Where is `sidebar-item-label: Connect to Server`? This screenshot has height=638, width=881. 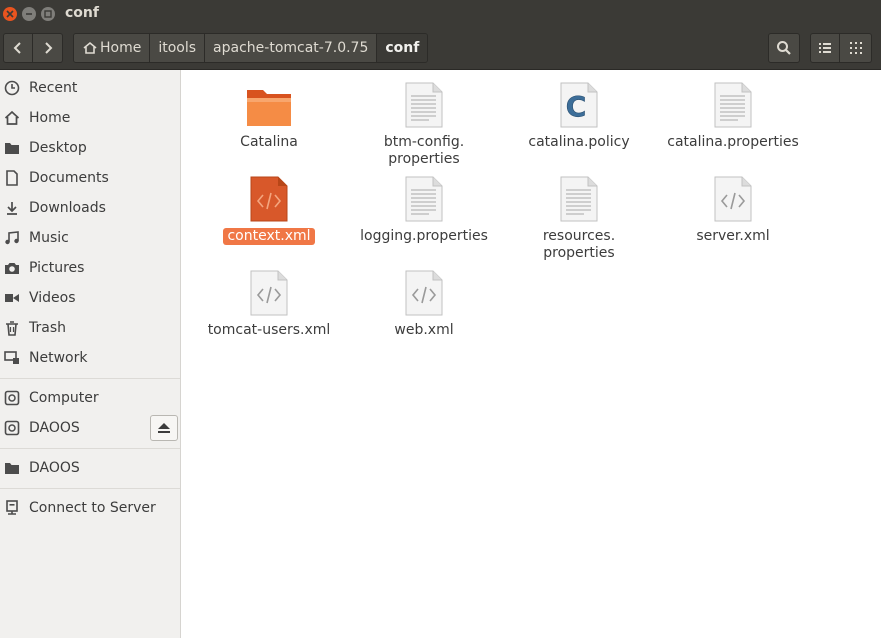
sidebar-item-label: Connect to Server is located at coordinates (92, 508).